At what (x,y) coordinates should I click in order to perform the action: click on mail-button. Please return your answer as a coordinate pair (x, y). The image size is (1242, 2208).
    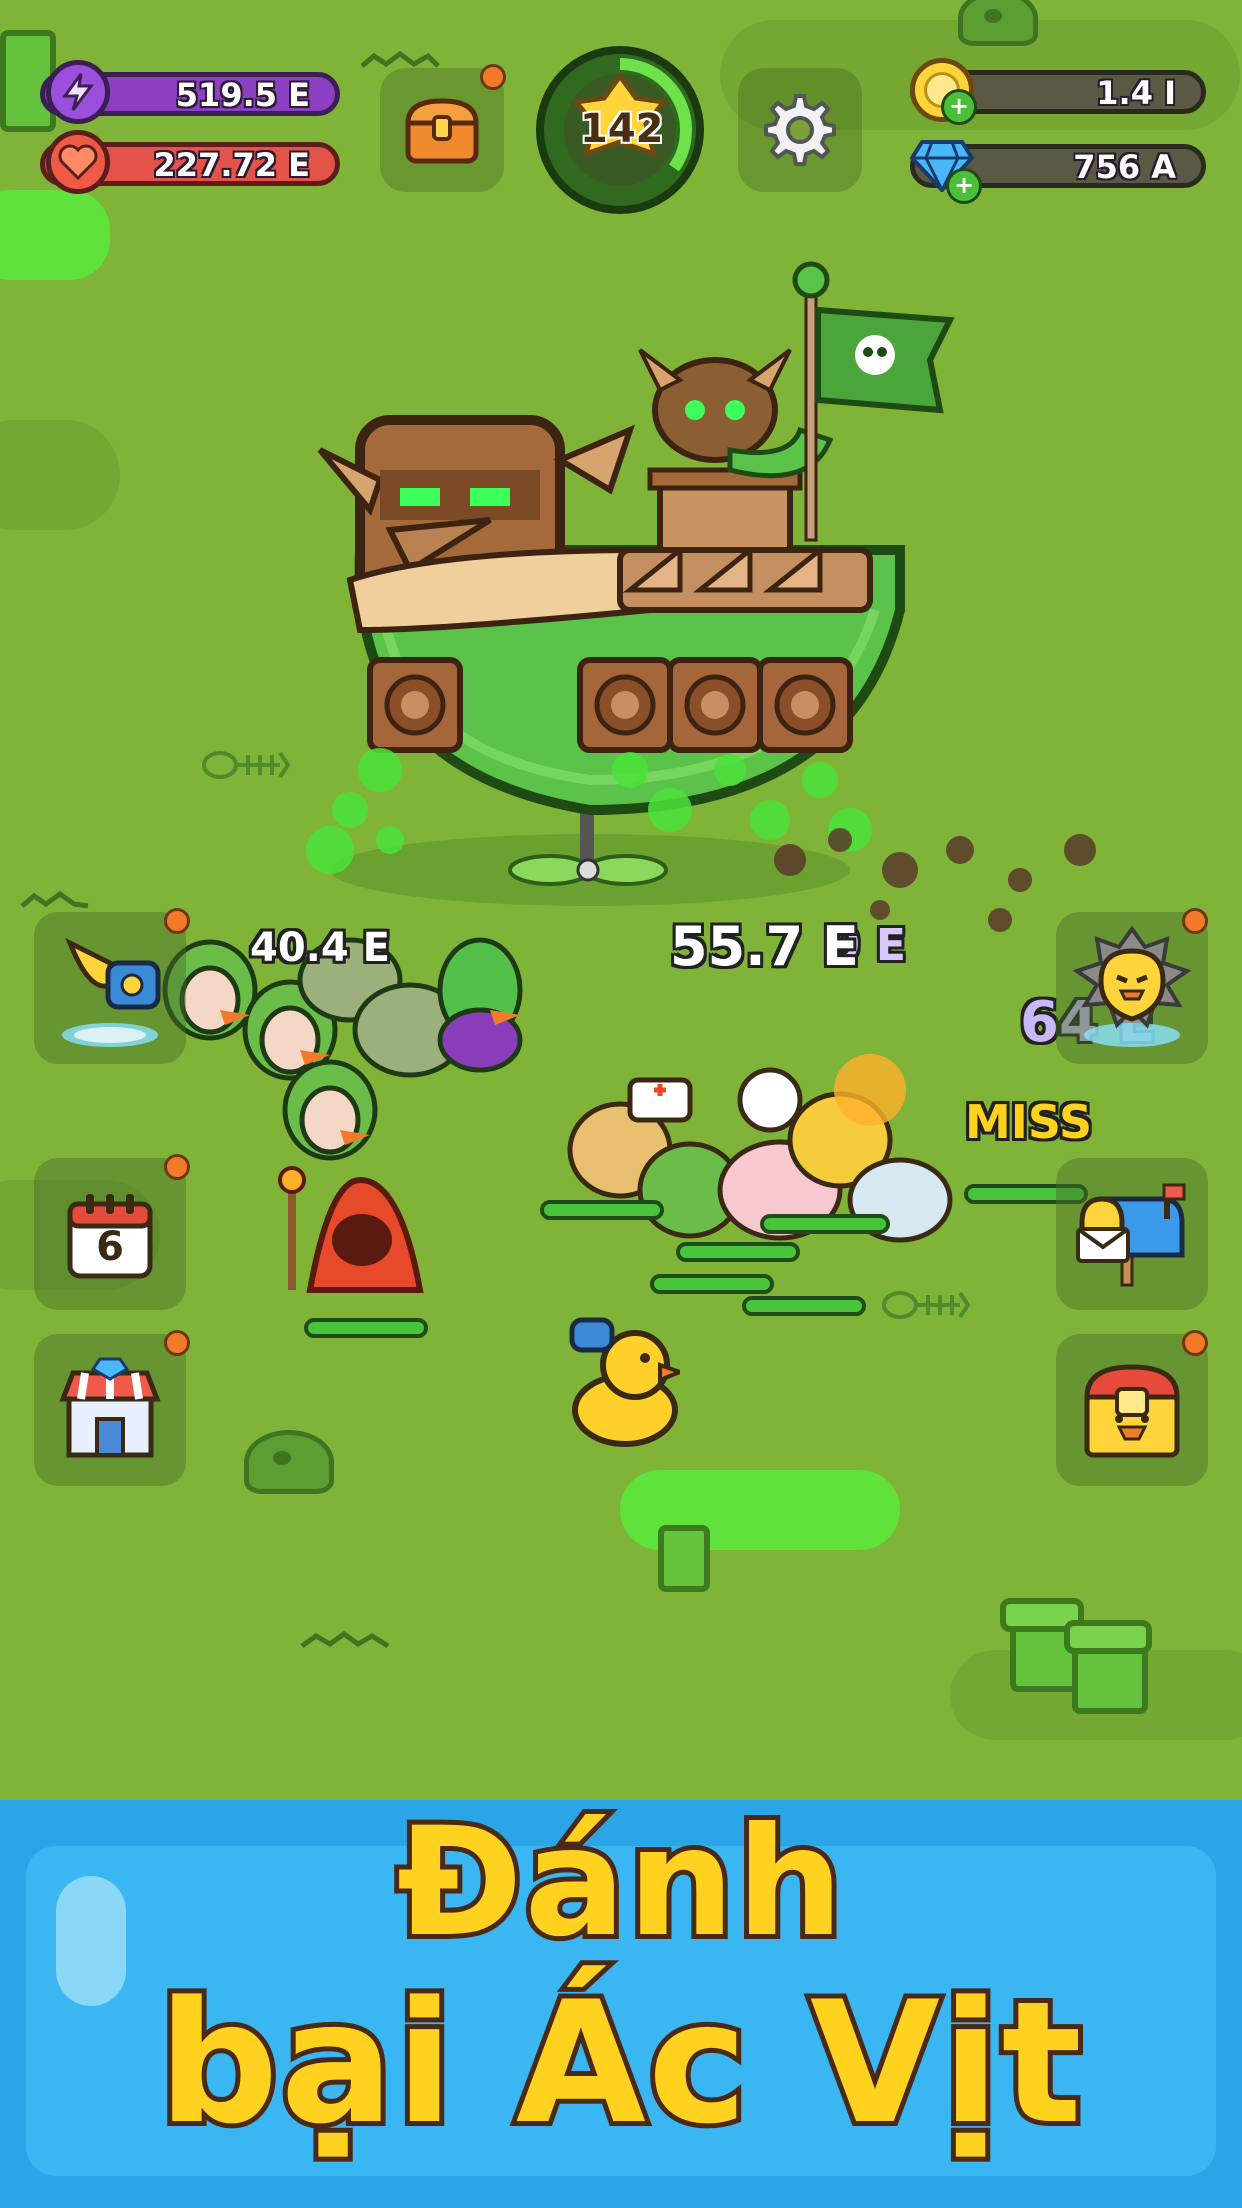
    Looking at the image, I should click on (1132, 1234).